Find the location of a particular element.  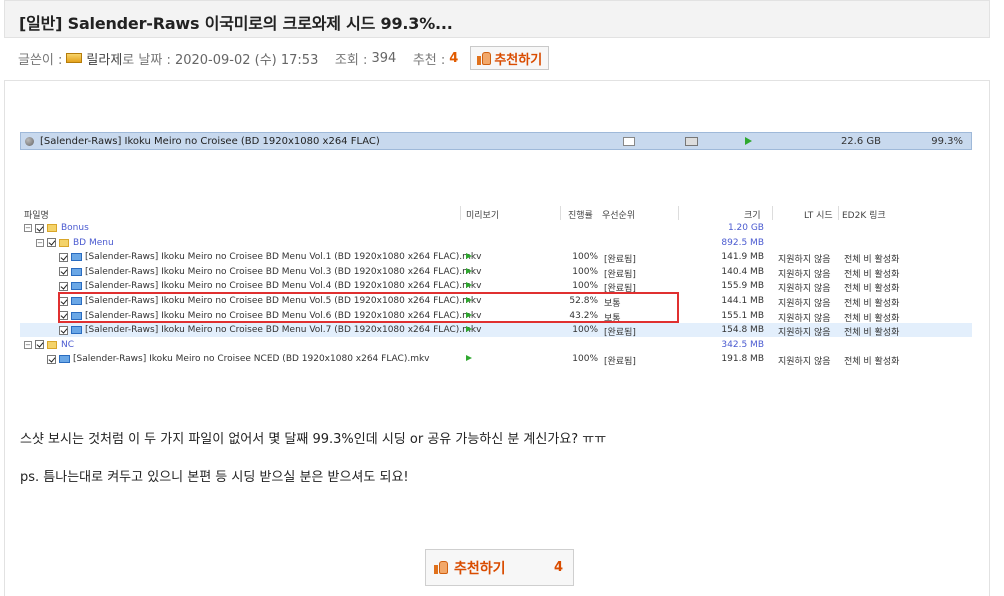

torrent-size: 22.6 GB is located at coordinates (860, 141).